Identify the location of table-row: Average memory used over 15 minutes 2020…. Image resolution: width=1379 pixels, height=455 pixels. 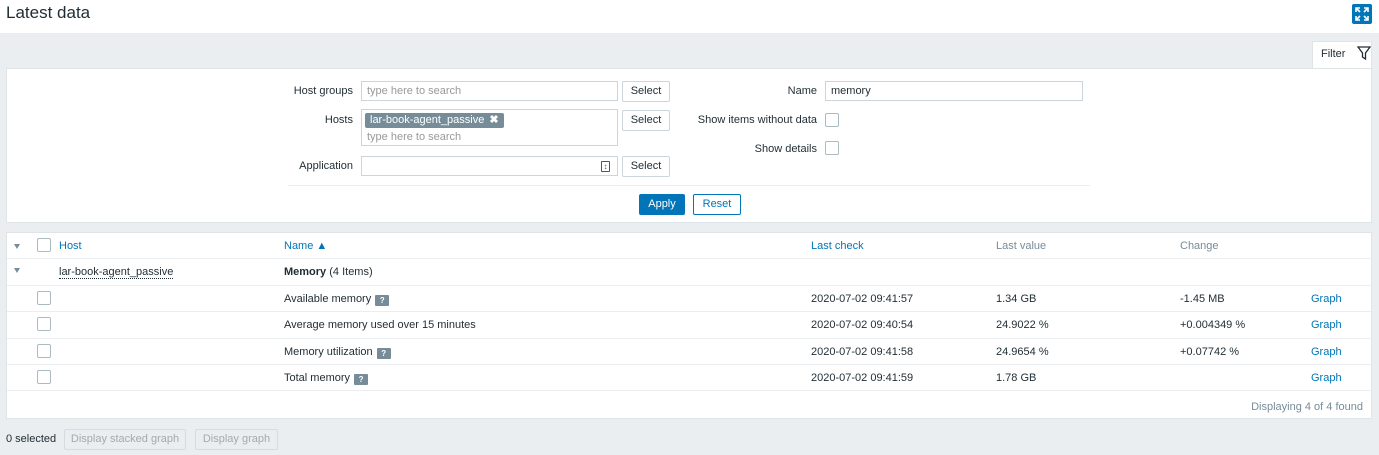
(689, 325).